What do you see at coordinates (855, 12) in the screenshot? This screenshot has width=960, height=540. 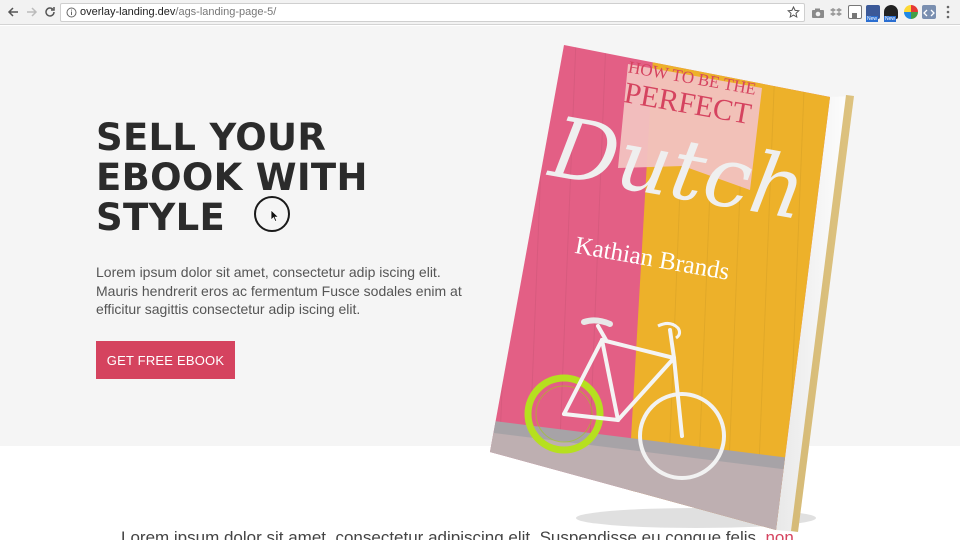 I see `tab-icon` at bounding box center [855, 12].